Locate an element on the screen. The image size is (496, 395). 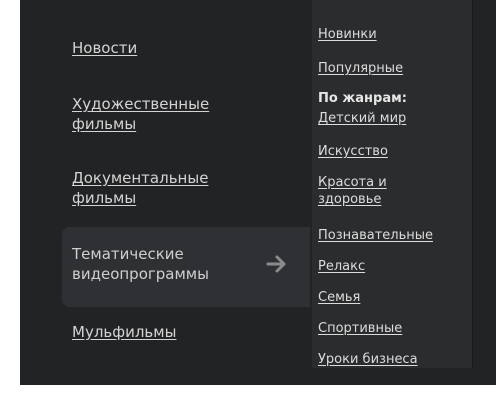
submenu-item-kids: Детский мир is located at coordinates (362, 118).